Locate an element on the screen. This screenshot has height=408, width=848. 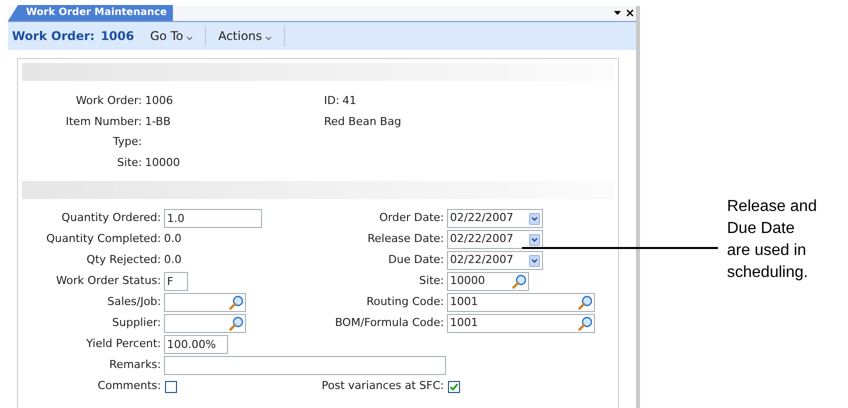
field-value: 1006 is located at coordinates (159, 101).